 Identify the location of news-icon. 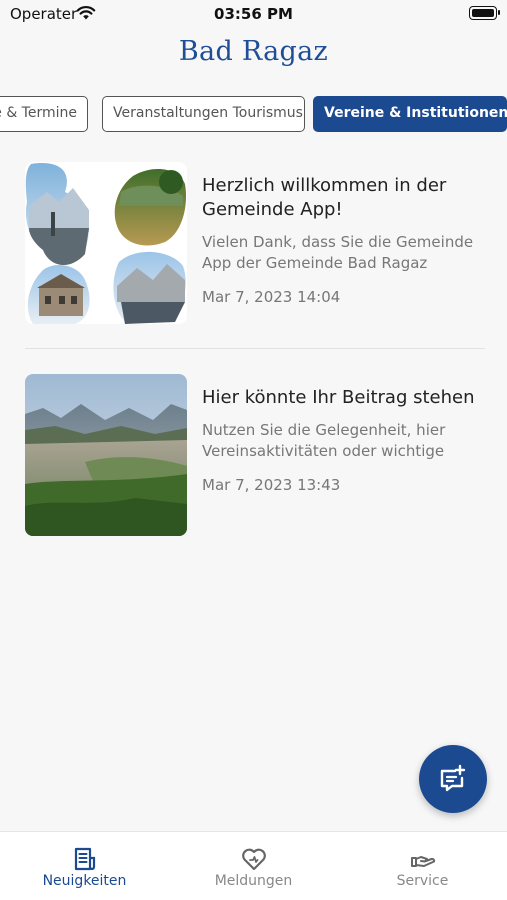
(85, 859).